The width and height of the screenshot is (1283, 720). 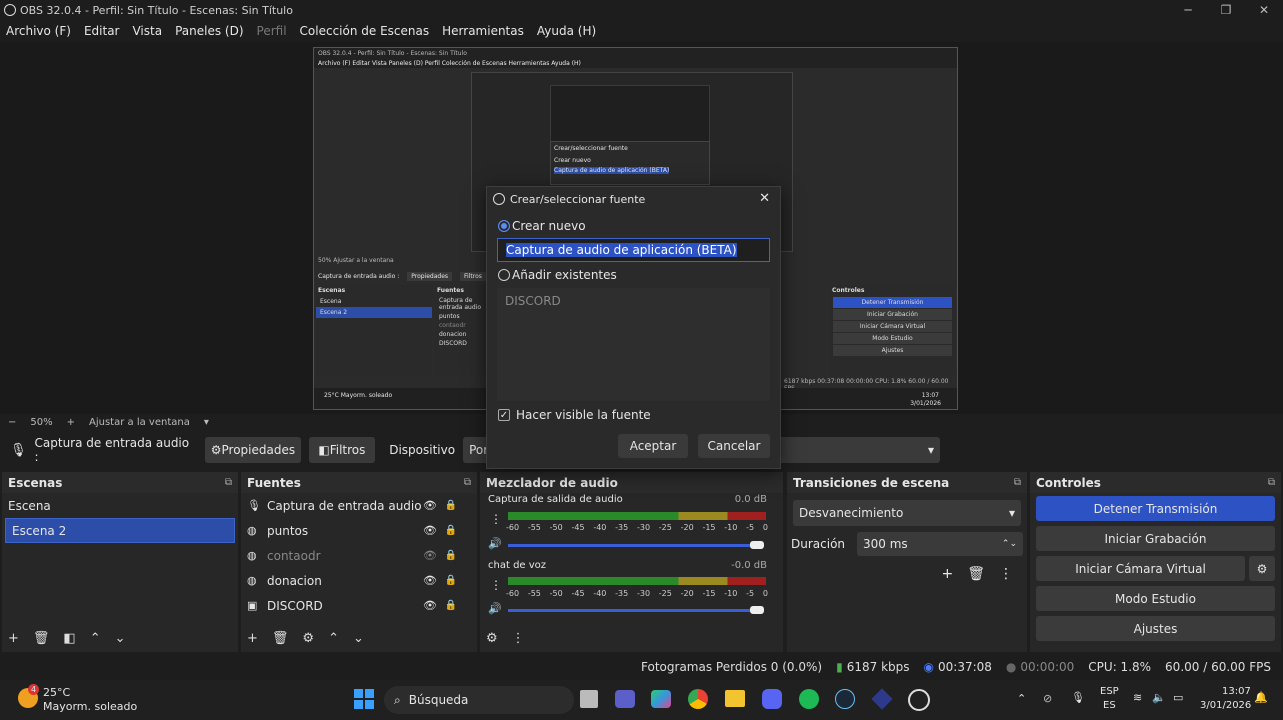 I want to click on chevron-down-icon: ▾, so click(x=206, y=422).